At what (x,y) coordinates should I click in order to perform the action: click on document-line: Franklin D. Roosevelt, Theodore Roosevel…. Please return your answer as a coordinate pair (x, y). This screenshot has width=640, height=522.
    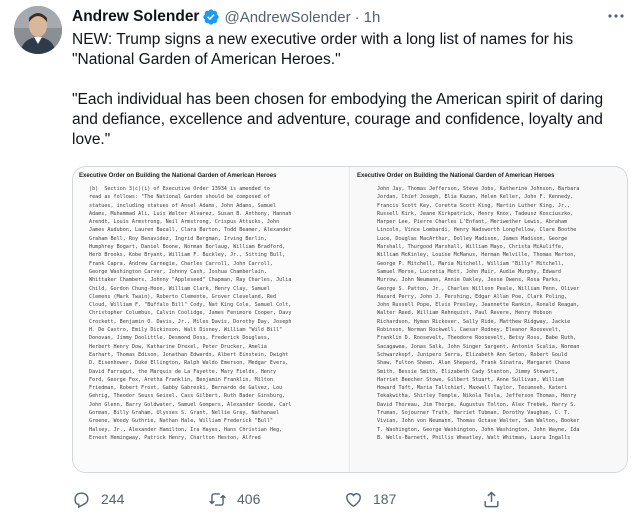
    Looking at the image, I should click on (477, 338).